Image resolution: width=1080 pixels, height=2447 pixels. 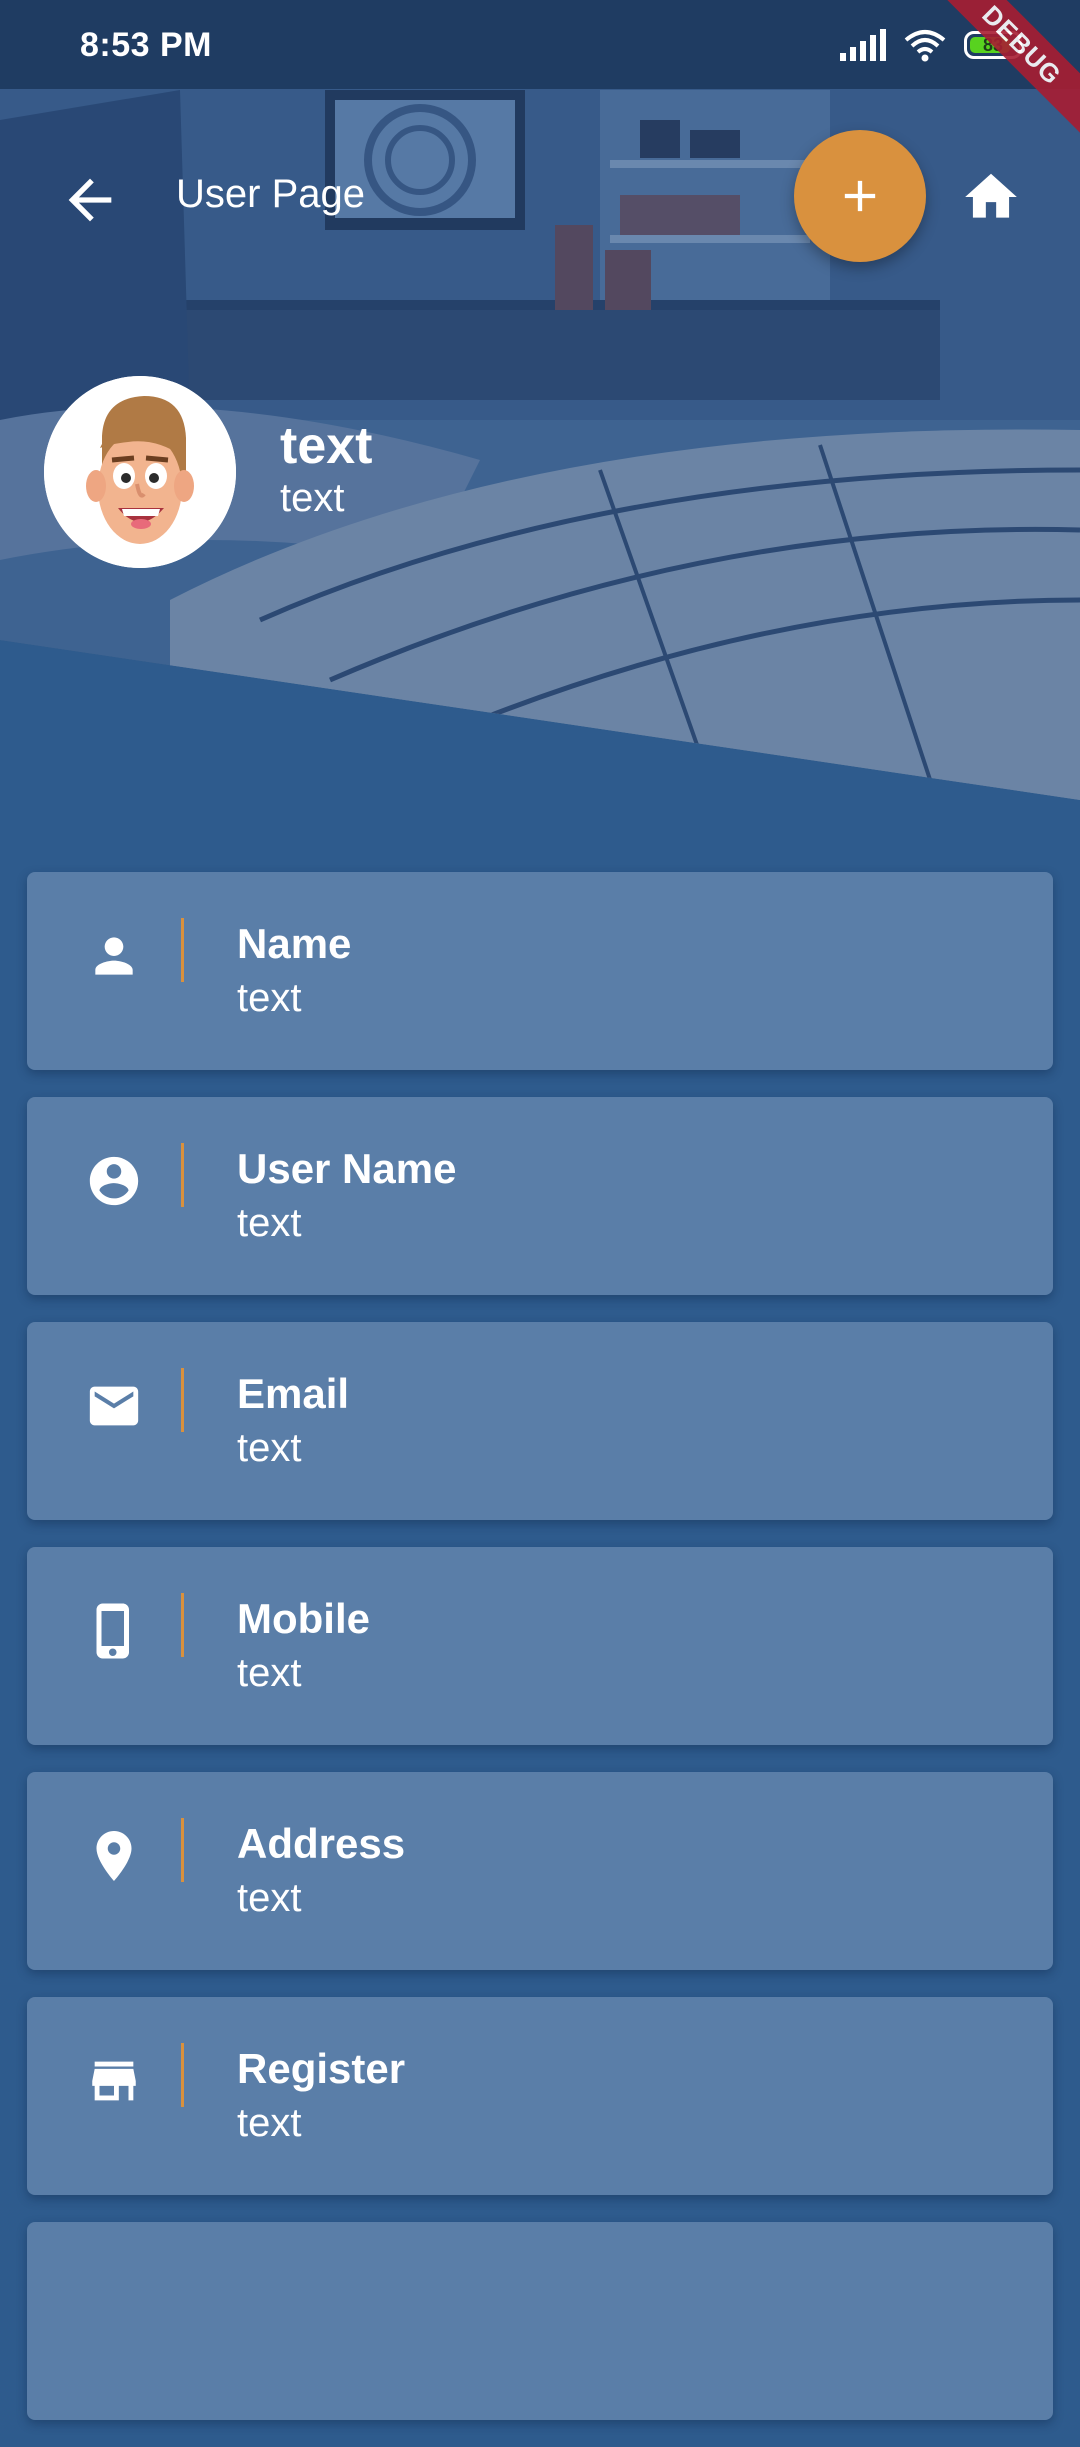 What do you see at coordinates (303, 1618) in the screenshot?
I see `field-label: Mobile` at bounding box center [303, 1618].